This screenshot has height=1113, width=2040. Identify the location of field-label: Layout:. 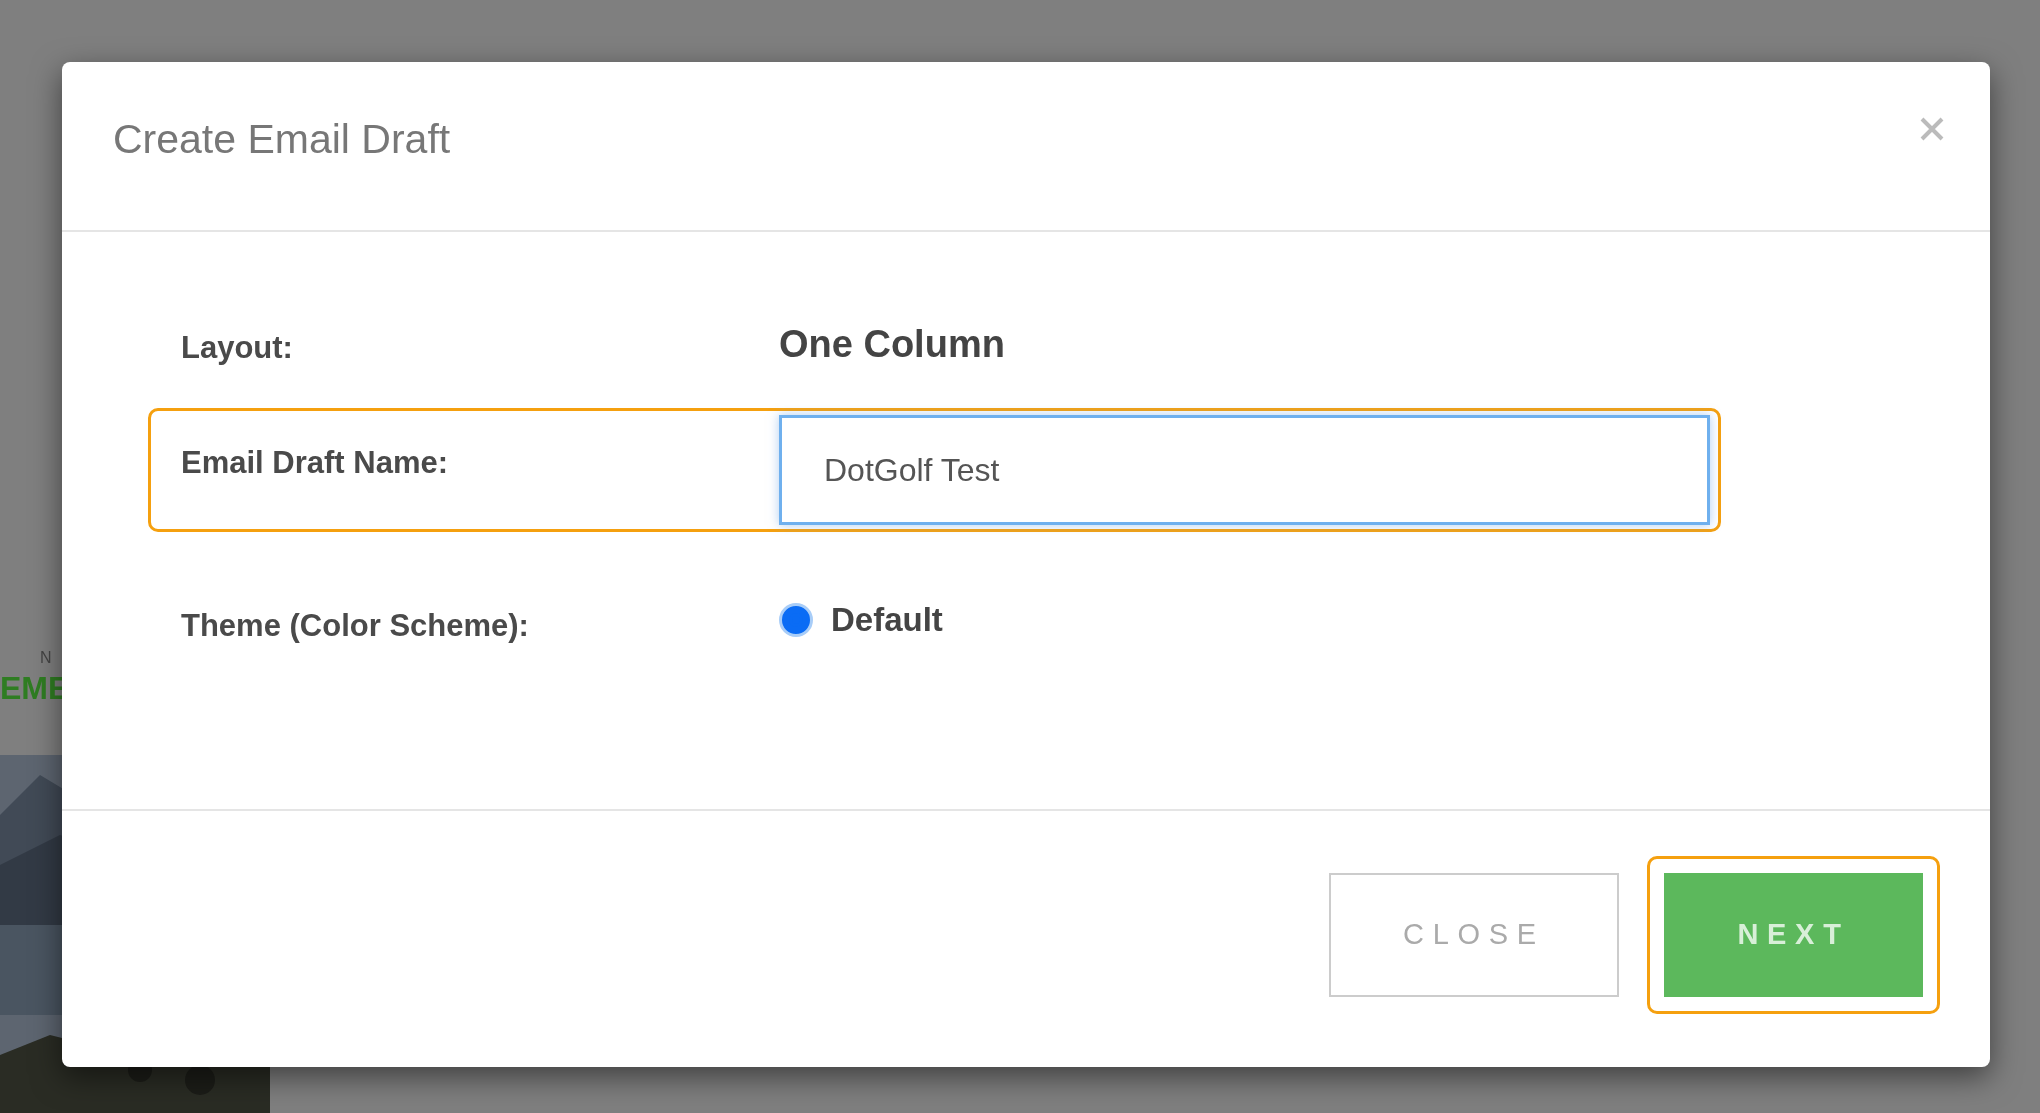
(237, 347).